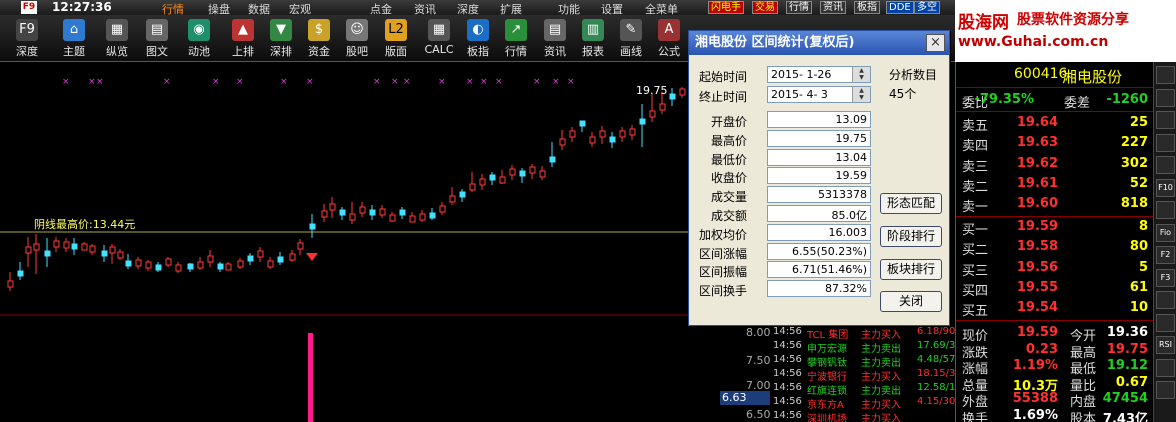 Image resolution: width=1176 pixels, height=422 pixels. Describe the element at coordinates (927, 7) in the screenshot. I see `tag-longshort: 多空` at that location.